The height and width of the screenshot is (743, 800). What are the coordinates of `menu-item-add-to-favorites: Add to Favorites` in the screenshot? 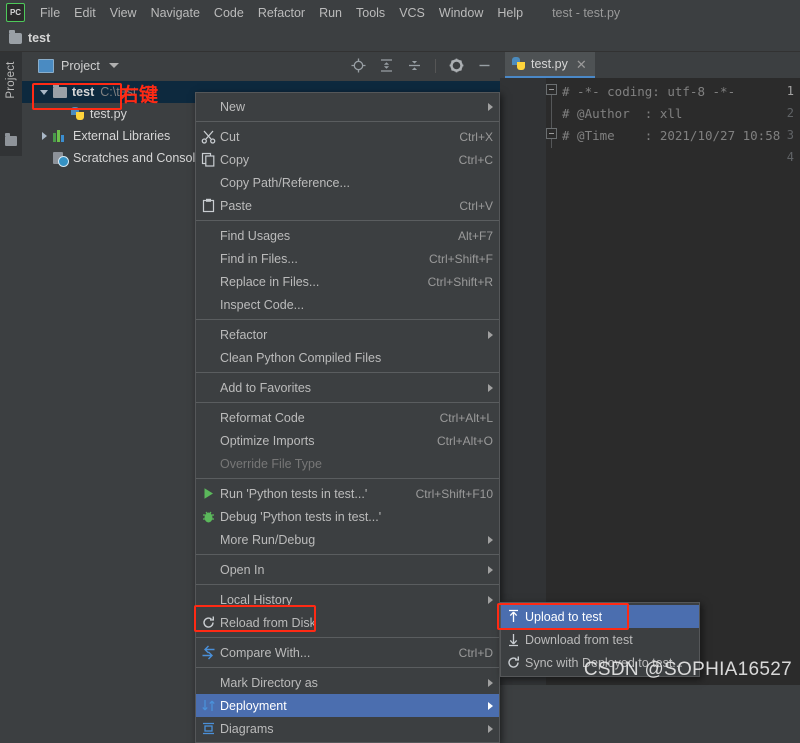 It's located at (347, 387).